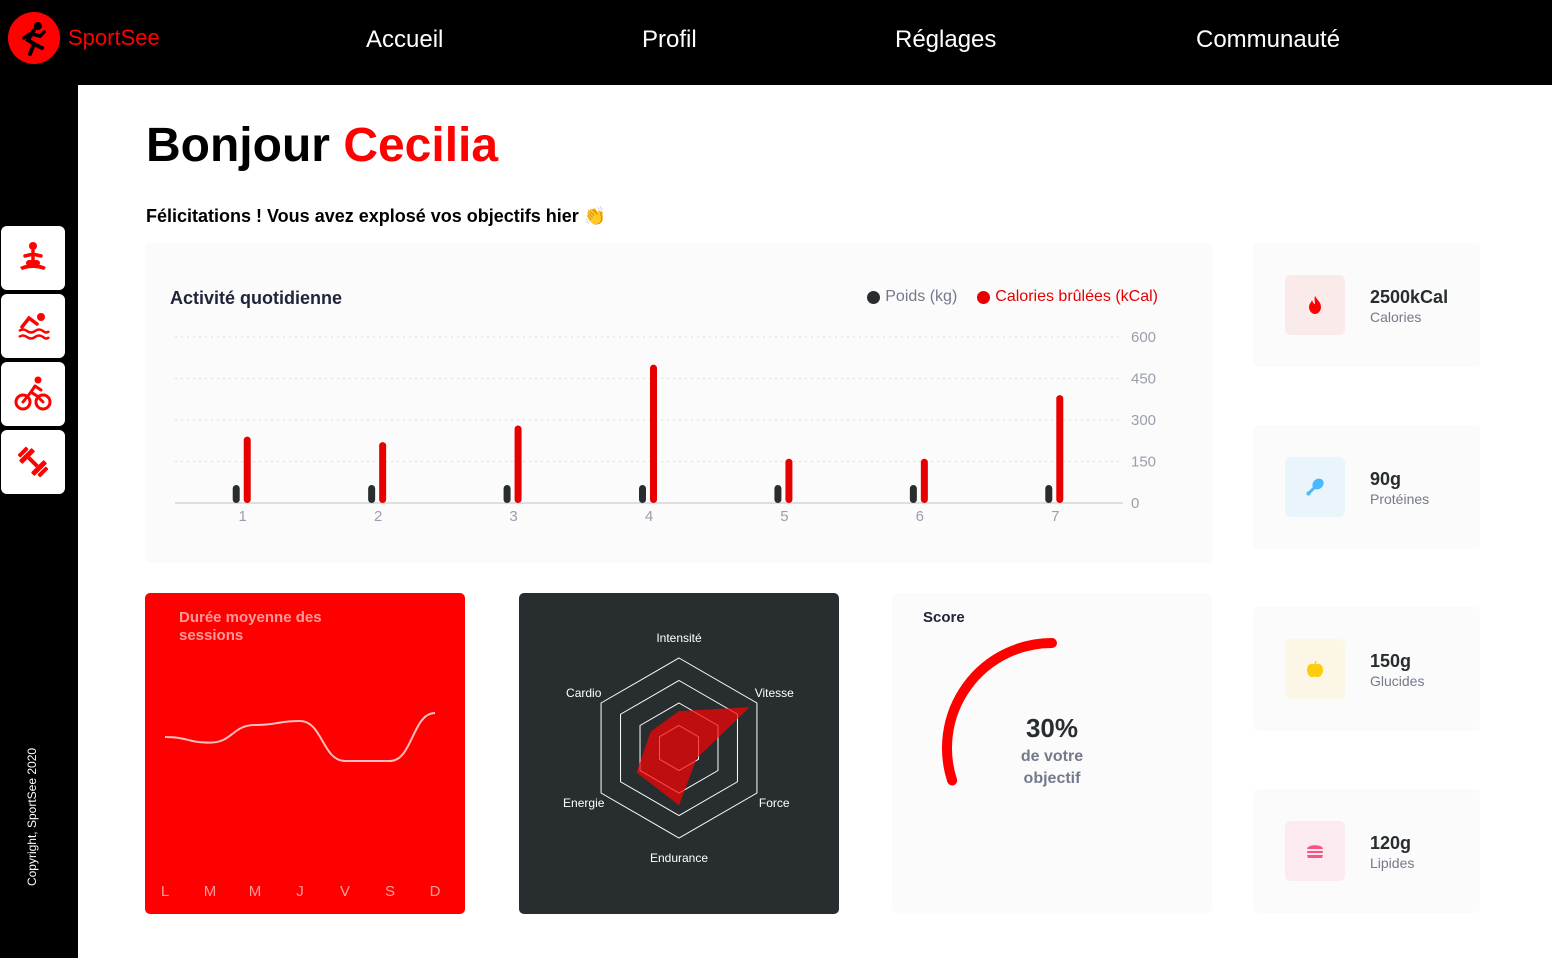  I want to click on y-tick-label: 300, so click(1143, 420).